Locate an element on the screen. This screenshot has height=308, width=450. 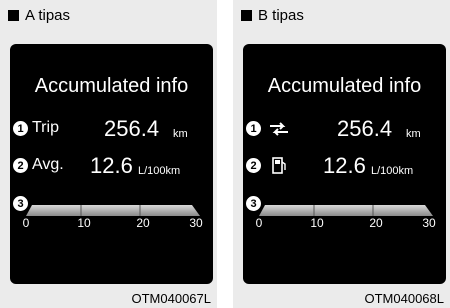
panel-header: A tipas is located at coordinates (39, 15).